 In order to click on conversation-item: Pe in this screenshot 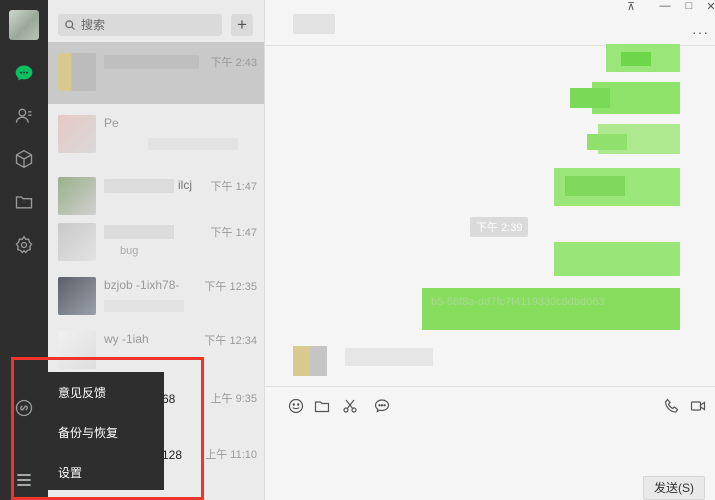, I will do `click(156, 135)`.